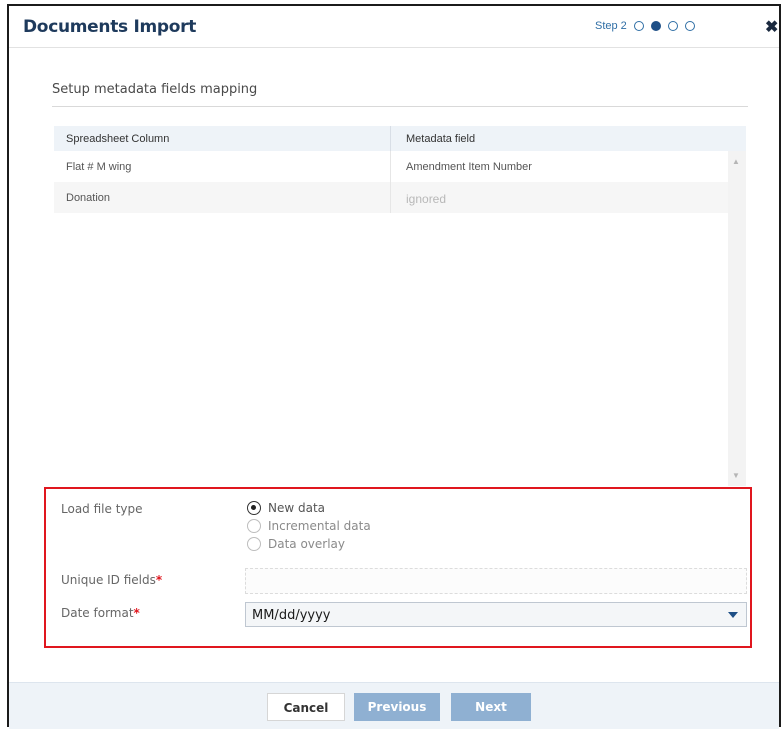  I want to click on step-indicator: Step 2, so click(645, 26).